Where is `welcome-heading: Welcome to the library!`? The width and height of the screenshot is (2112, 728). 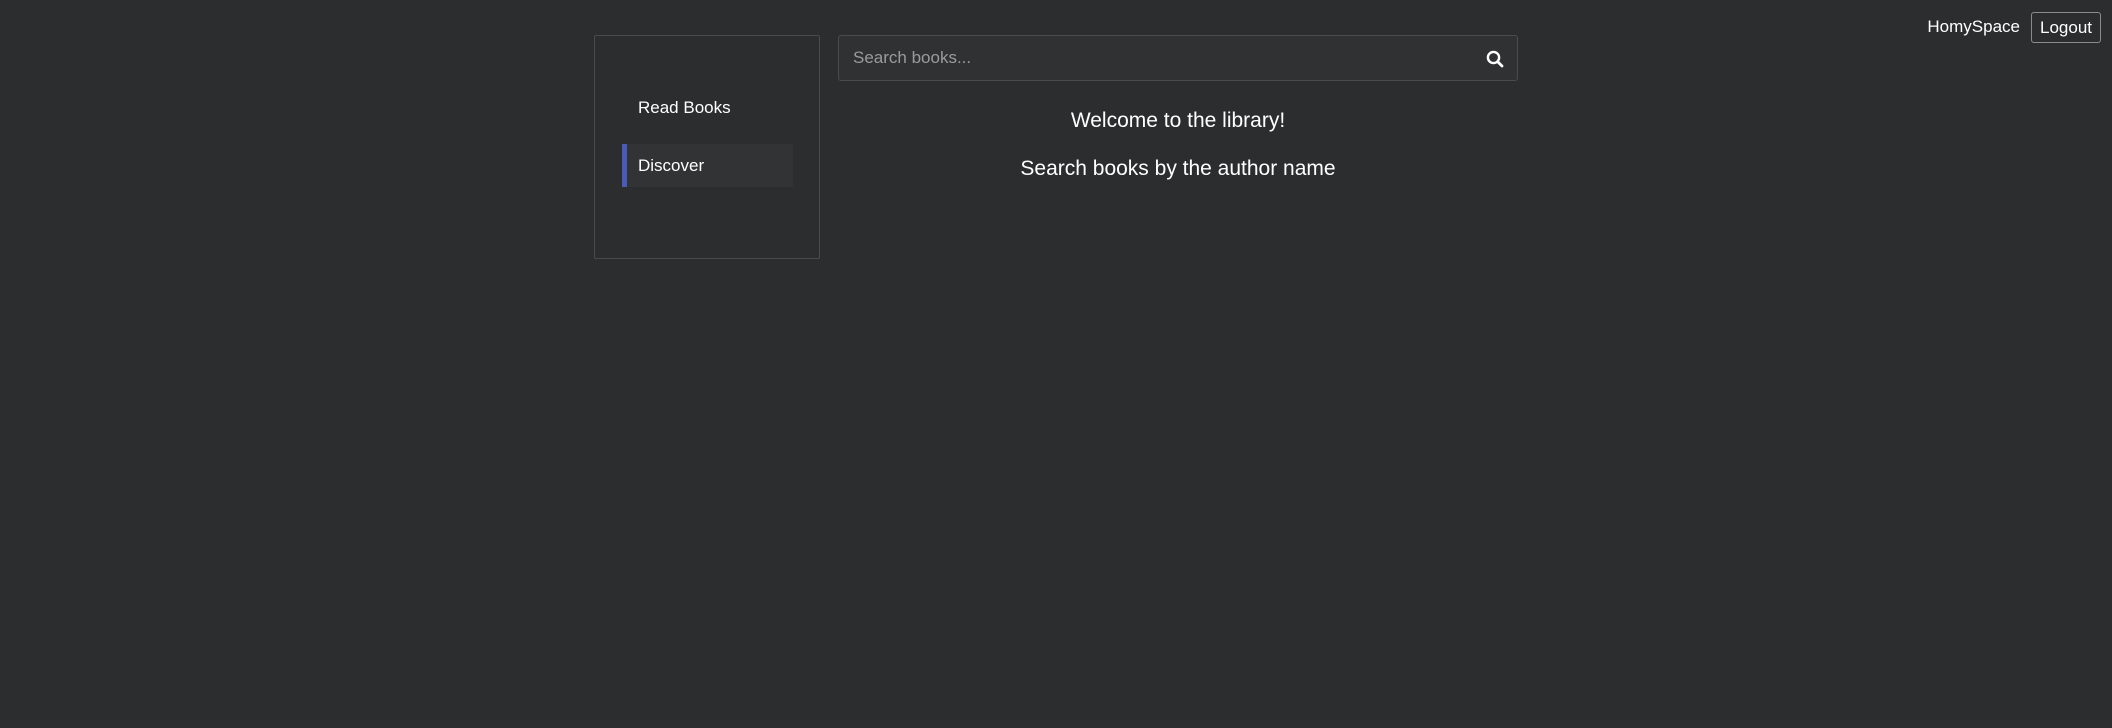 welcome-heading: Welcome to the library! is located at coordinates (1178, 120).